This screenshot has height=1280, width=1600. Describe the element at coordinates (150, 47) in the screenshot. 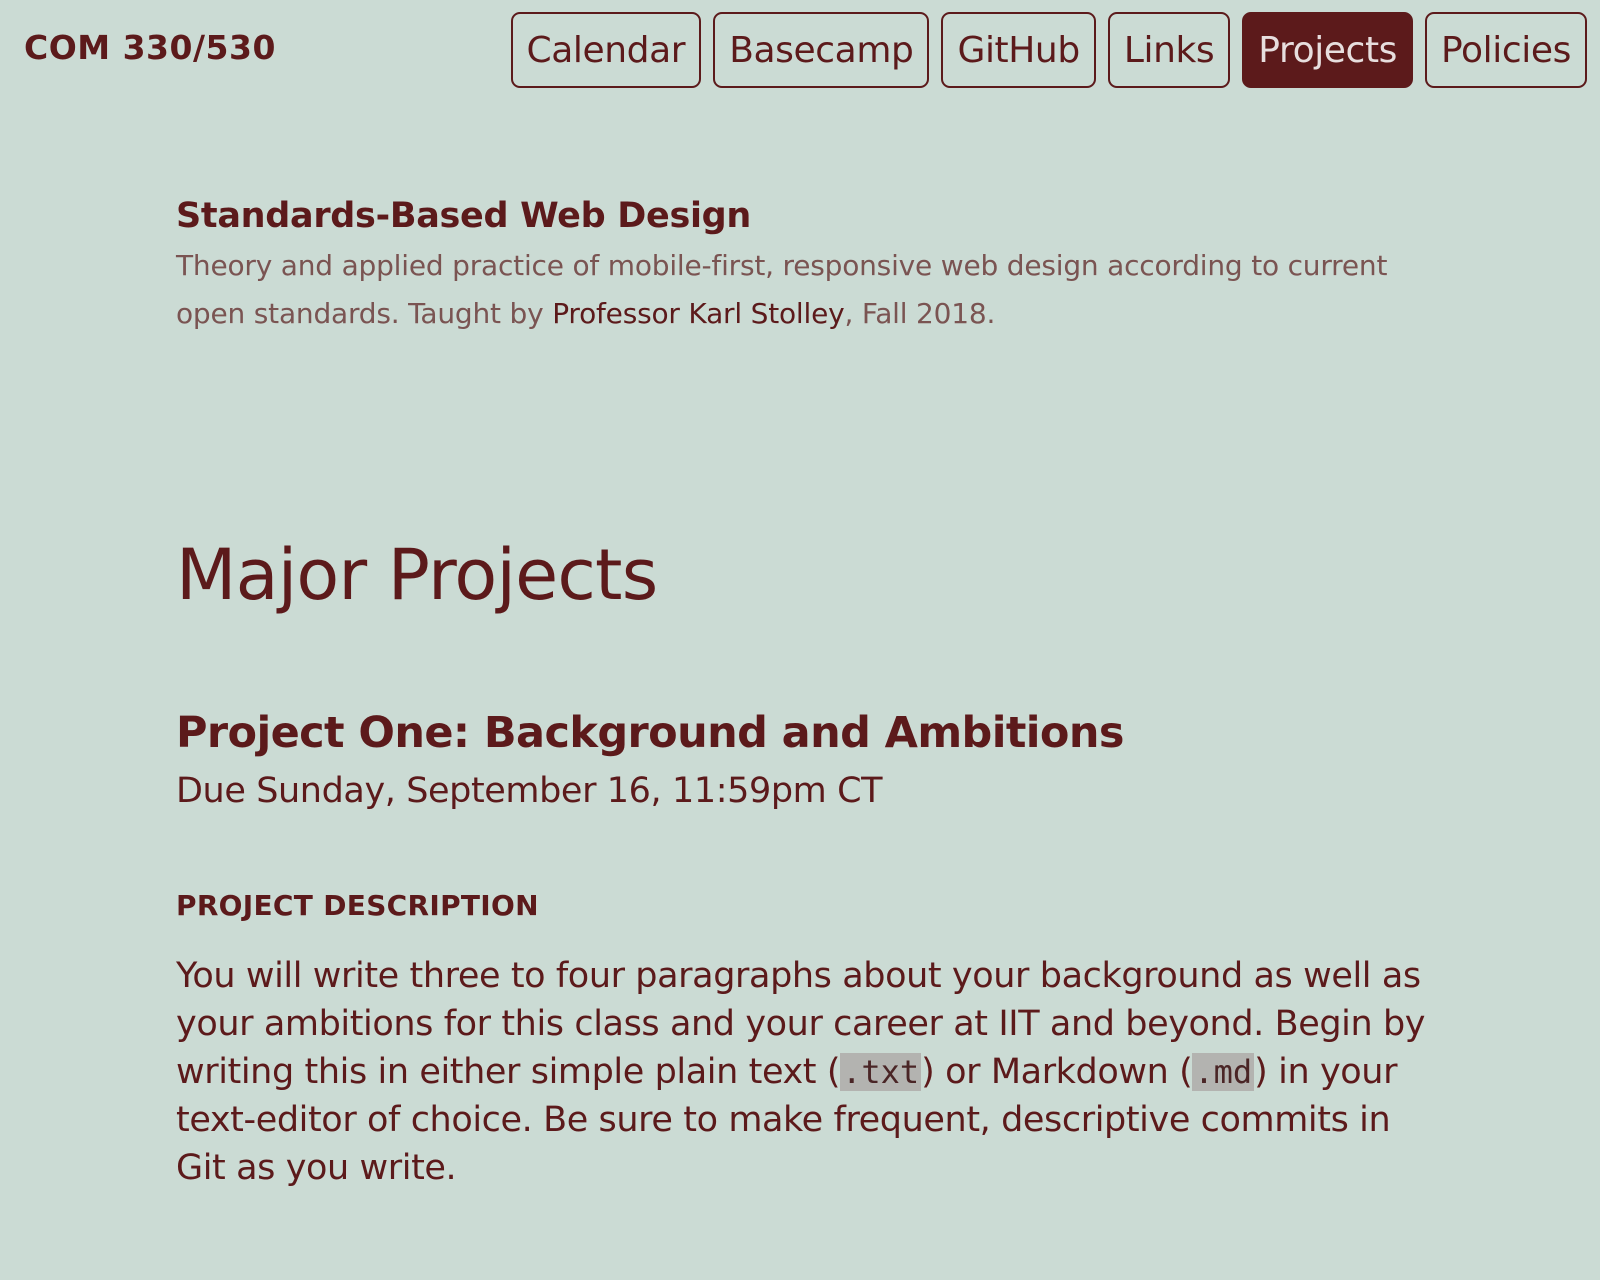

I see `site-title: COM 330/530` at that location.